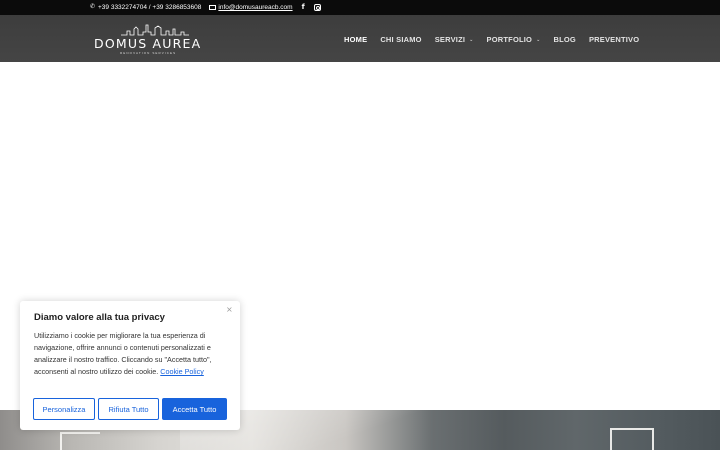 The height and width of the screenshot is (450, 720). What do you see at coordinates (311, 7) in the screenshot?
I see `social-links: f` at bounding box center [311, 7].